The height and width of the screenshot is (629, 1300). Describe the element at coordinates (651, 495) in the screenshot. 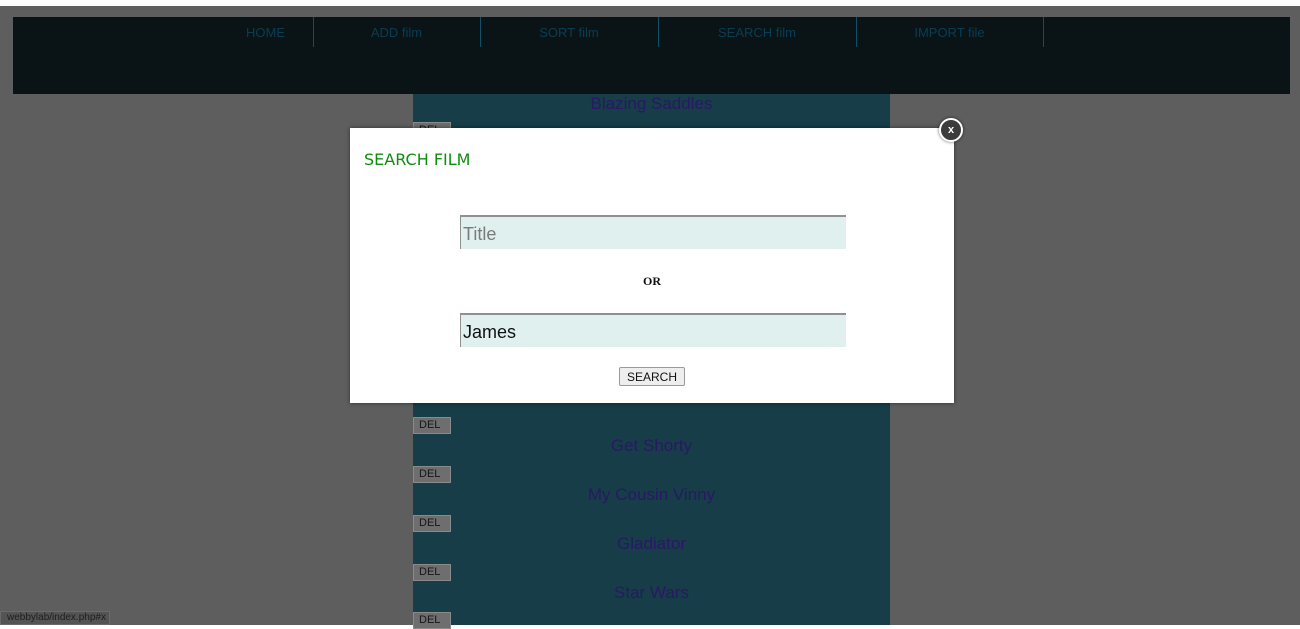

I see `film-title: My Cousin Vinny` at that location.